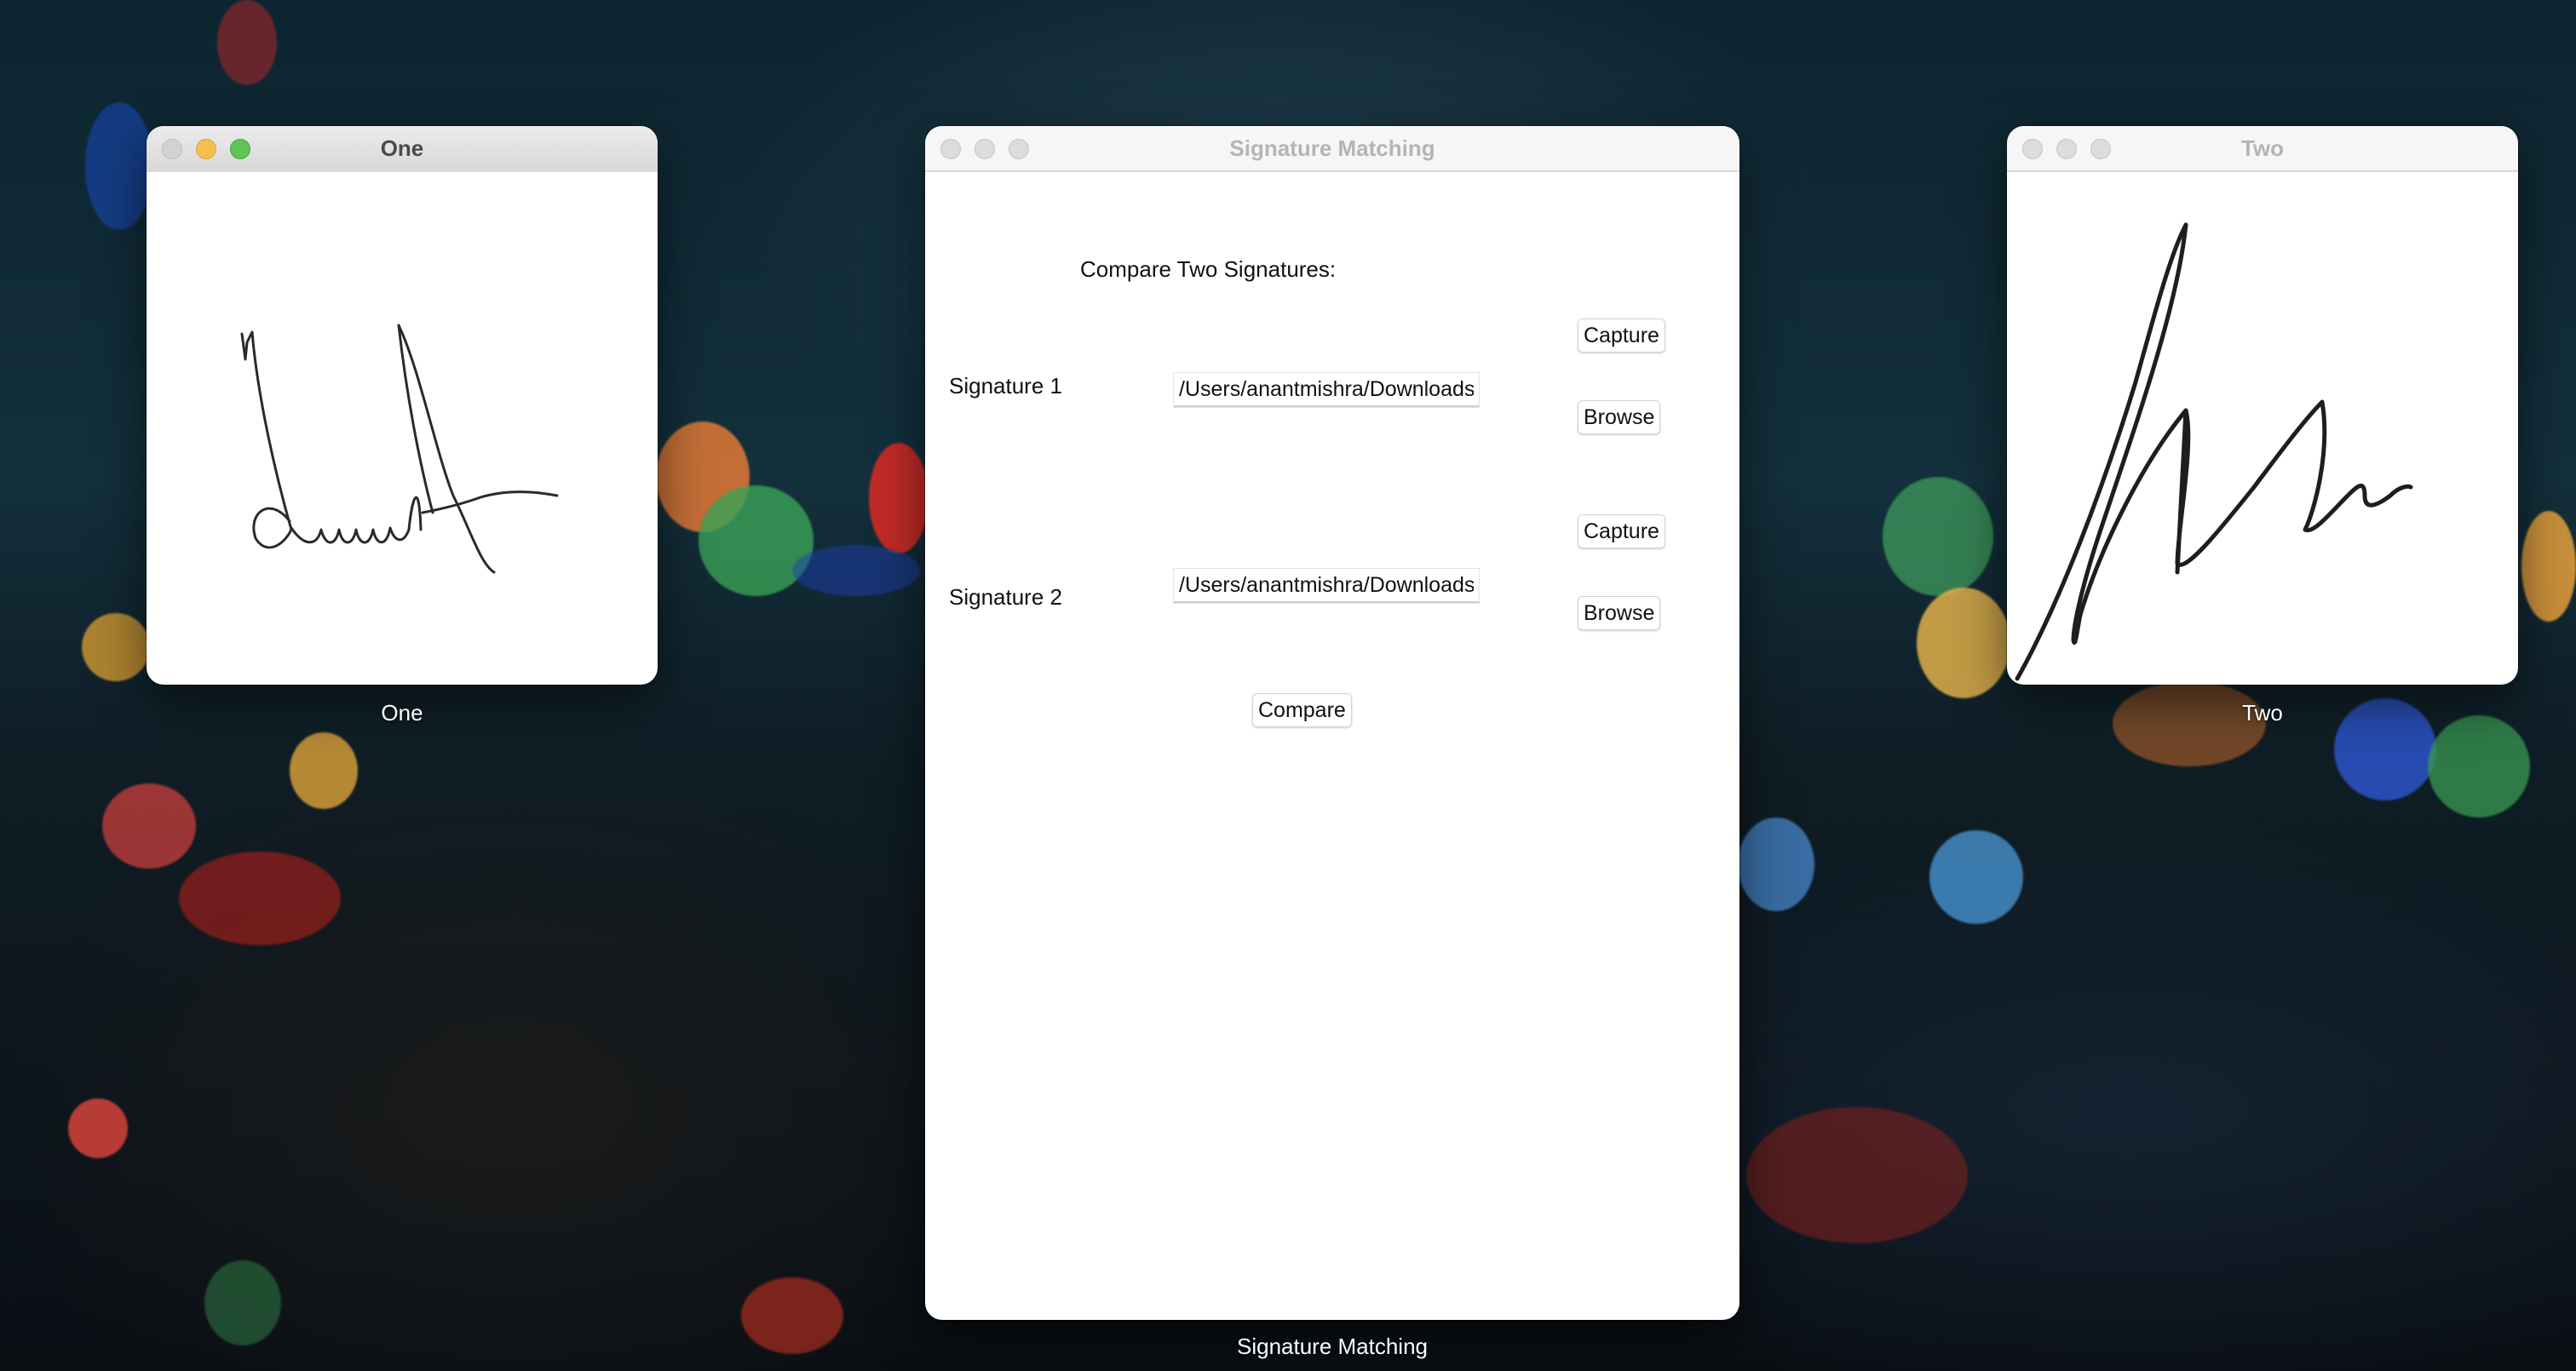 This screenshot has height=1371, width=2576. I want to click on signature-one-image, so click(400, 449).